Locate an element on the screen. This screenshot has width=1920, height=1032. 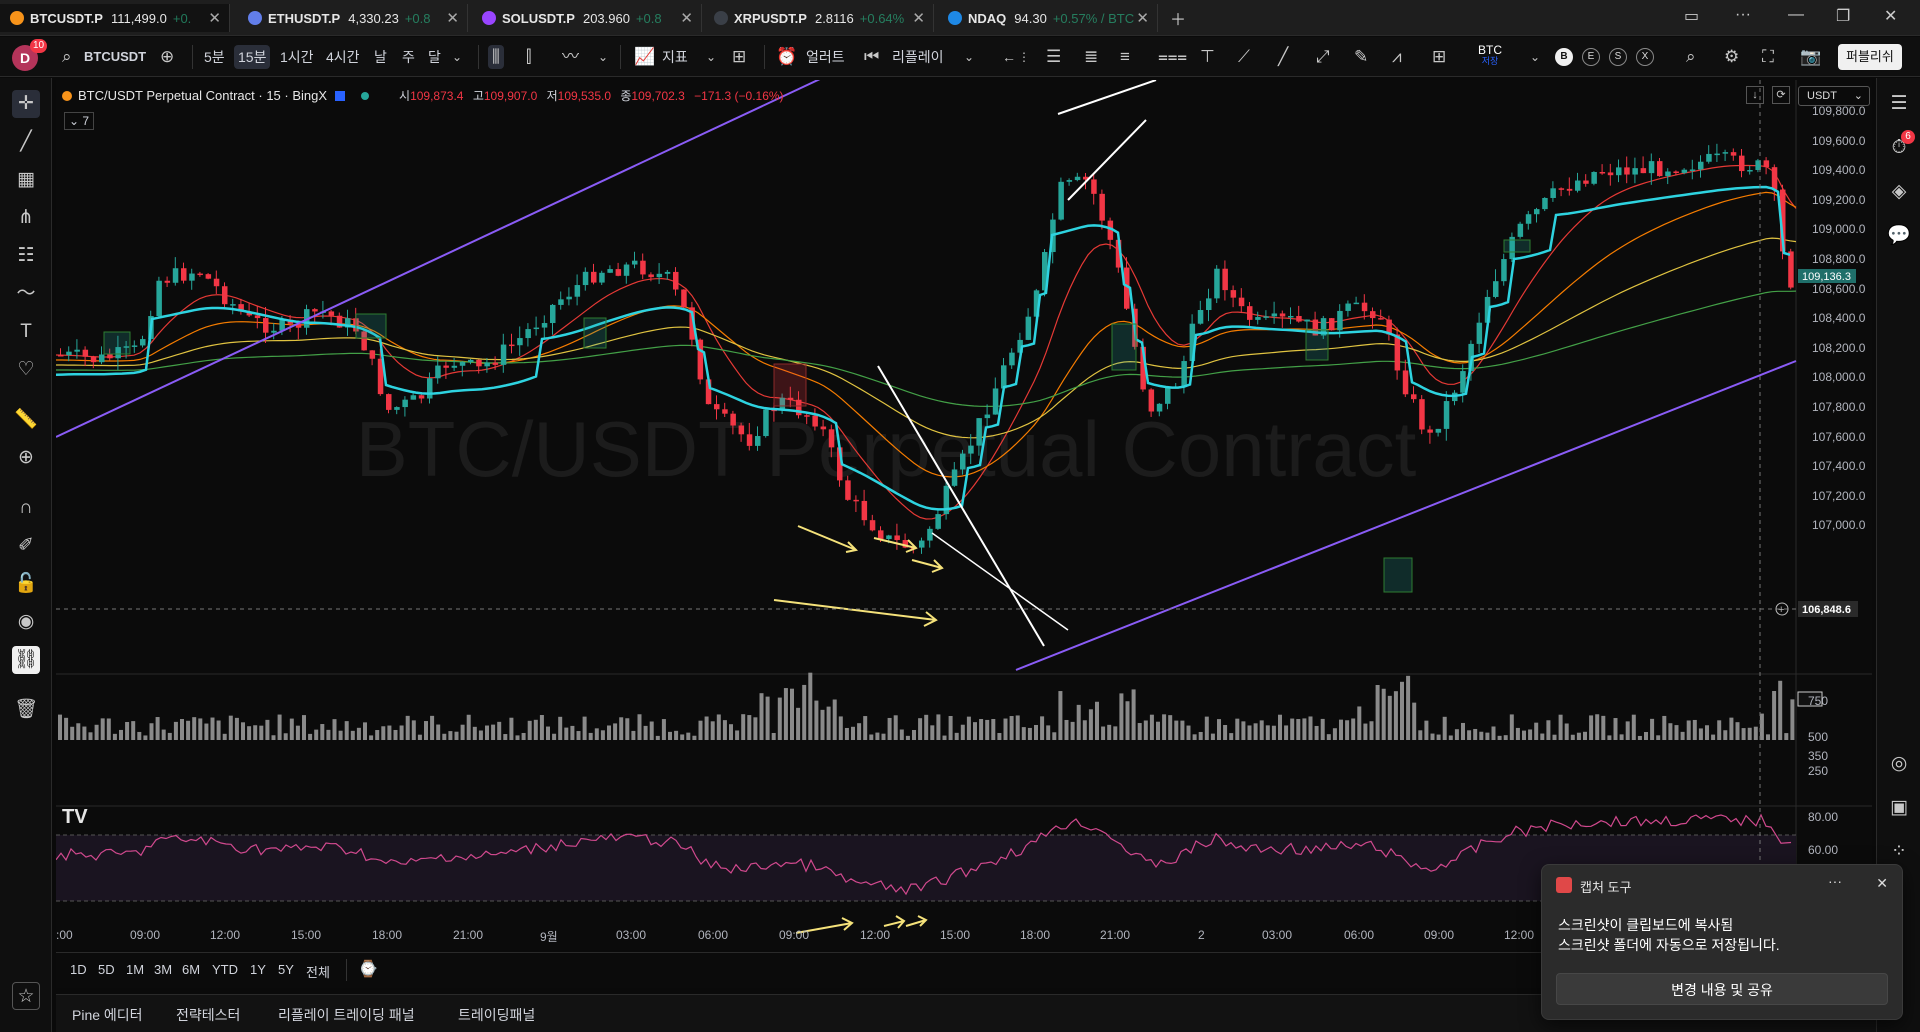
vertical-line-icon: ⊤ is located at coordinates (1207, 57).